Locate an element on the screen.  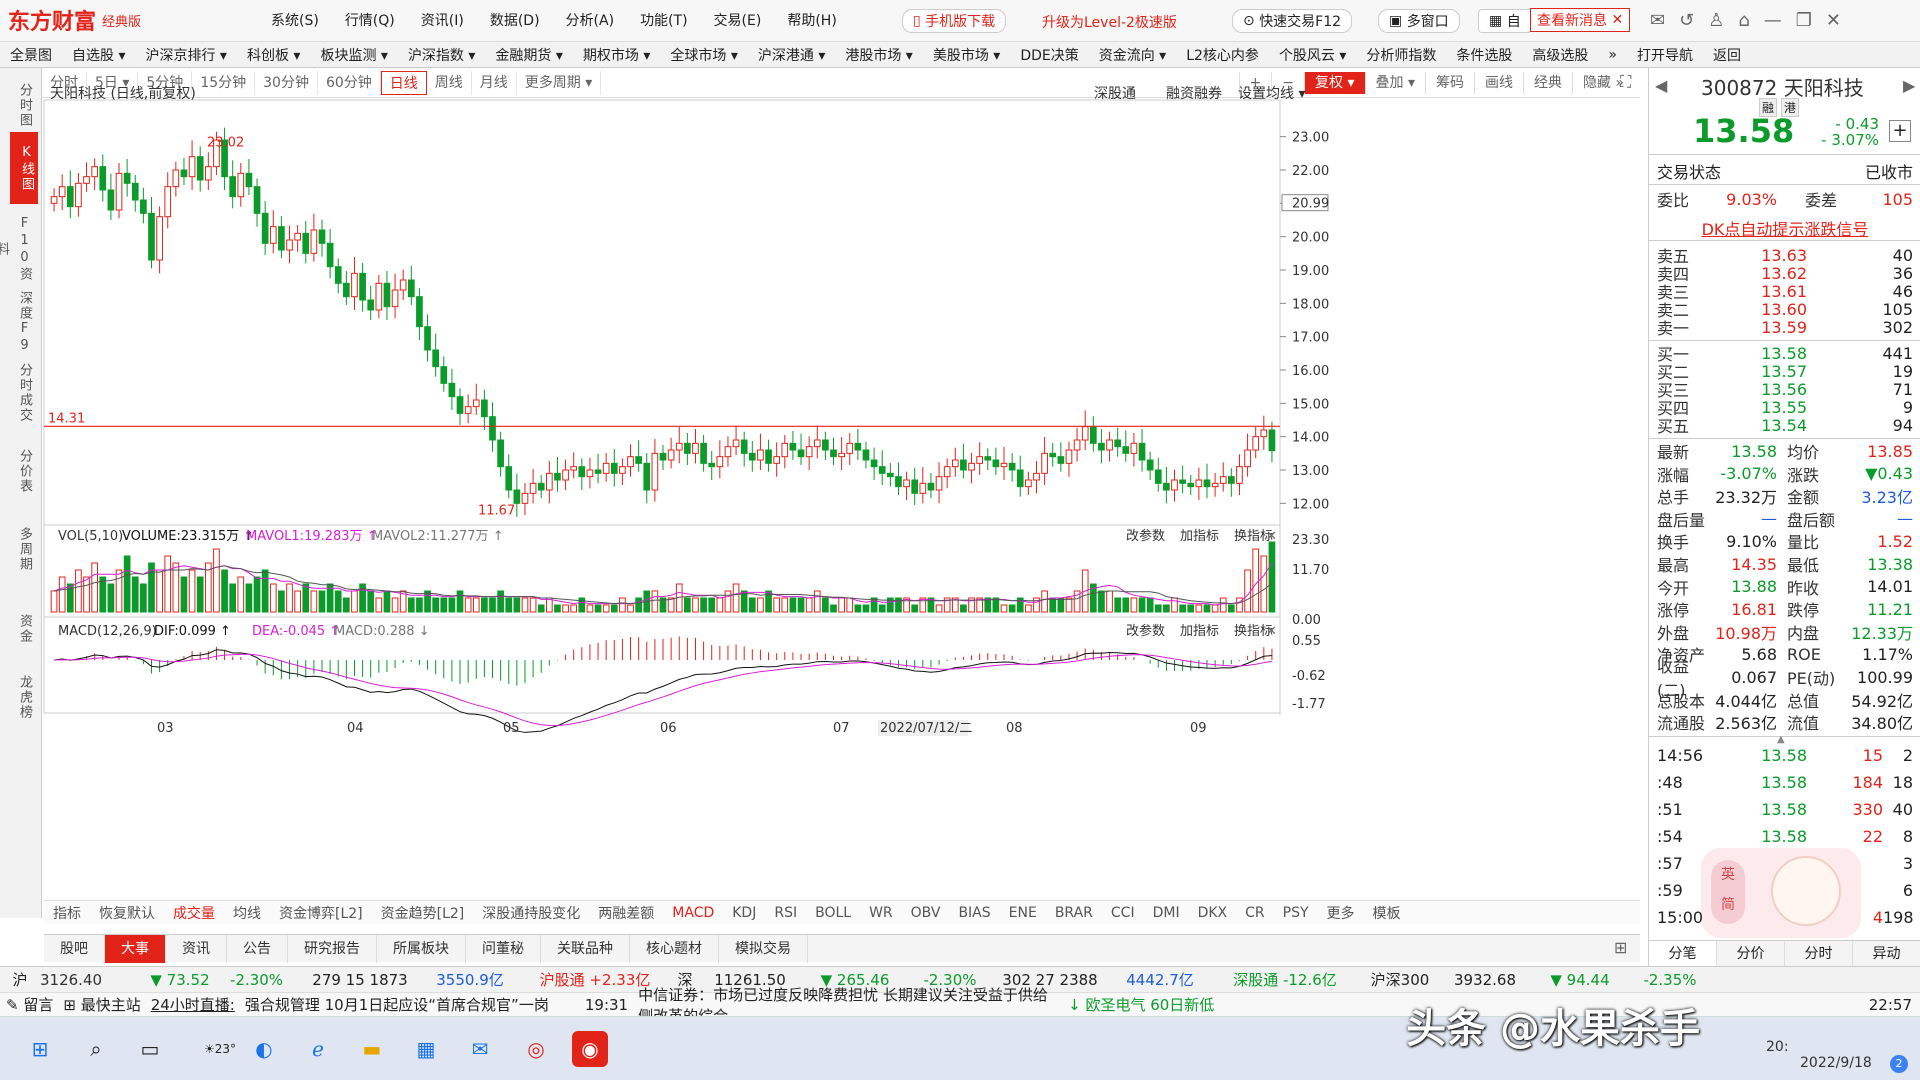
indicator-tab: 均线 is located at coordinates (247, 913).